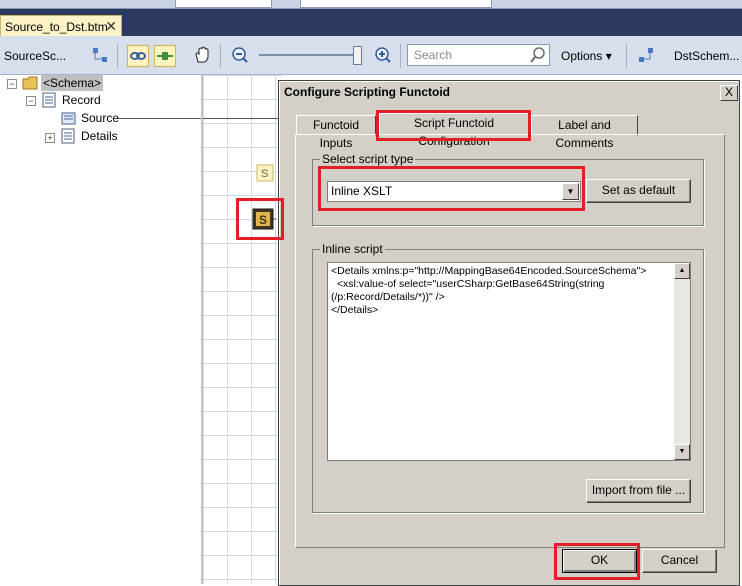 The image size is (742, 586). Describe the element at coordinates (223, 4) in the screenshot. I see `top-combo` at that location.